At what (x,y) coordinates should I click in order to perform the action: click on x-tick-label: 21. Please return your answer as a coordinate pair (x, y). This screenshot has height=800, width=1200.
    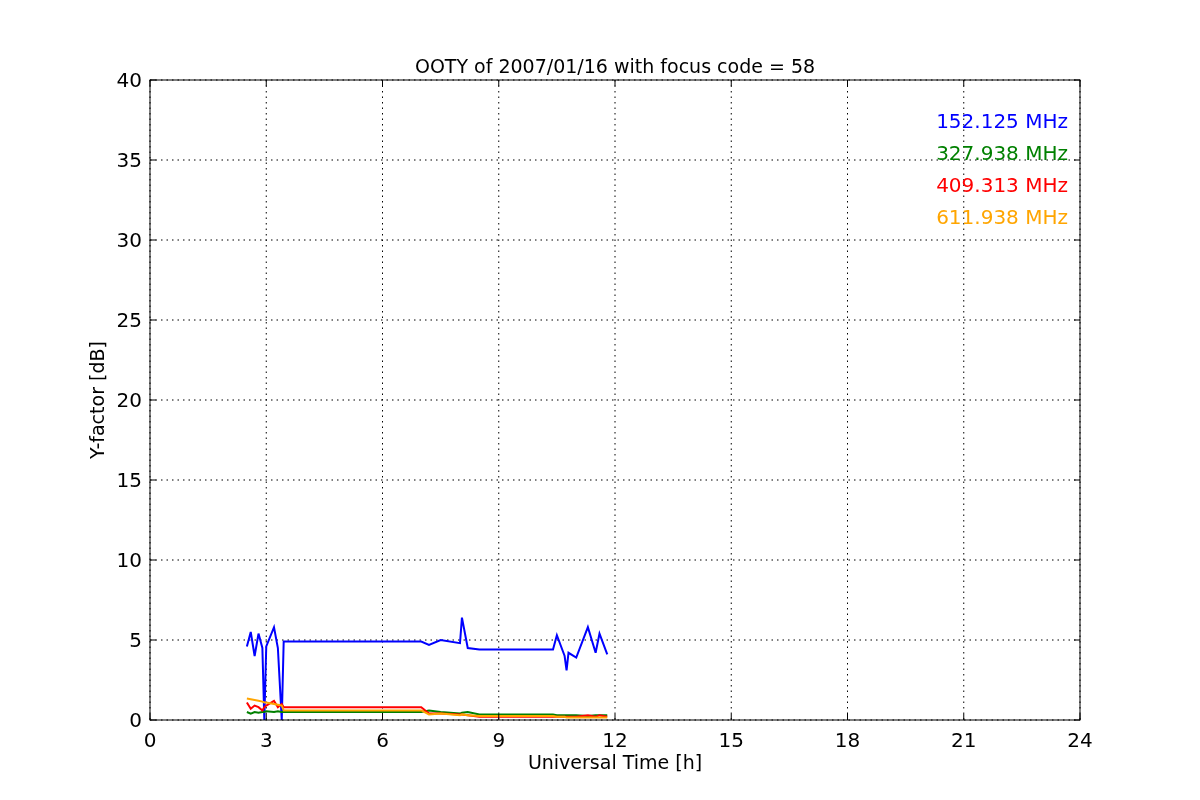
    Looking at the image, I should click on (964, 740).